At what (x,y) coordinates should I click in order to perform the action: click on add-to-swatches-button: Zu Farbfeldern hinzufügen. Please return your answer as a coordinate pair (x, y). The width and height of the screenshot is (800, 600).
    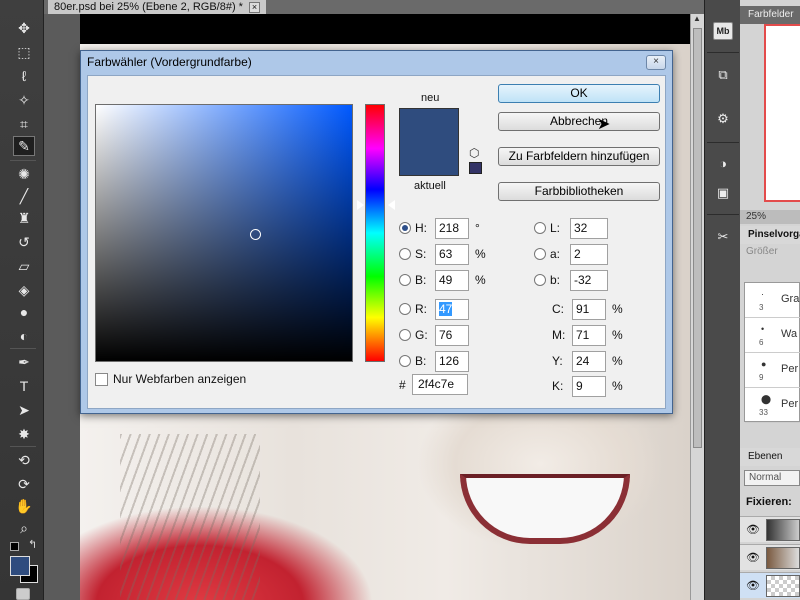
    Looking at the image, I should click on (579, 156).